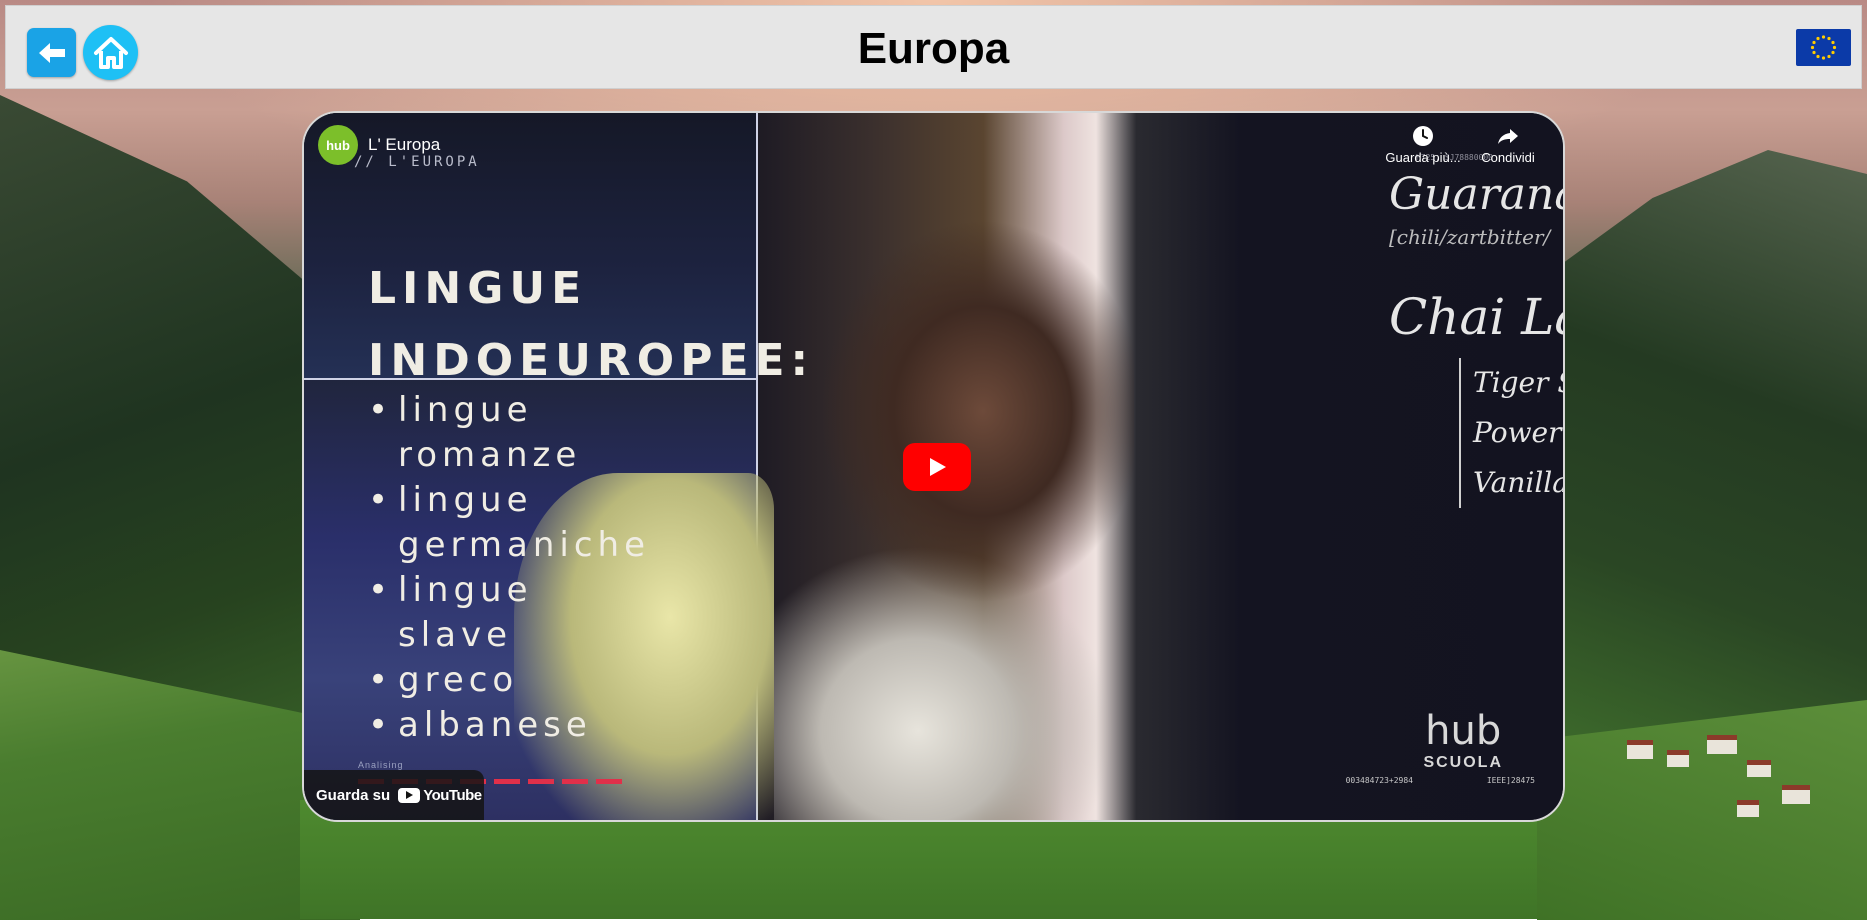 This screenshot has height=920, width=1867. What do you see at coordinates (1510, 780) in the screenshot?
I see `brand-code: IEEE]28475` at bounding box center [1510, 780].